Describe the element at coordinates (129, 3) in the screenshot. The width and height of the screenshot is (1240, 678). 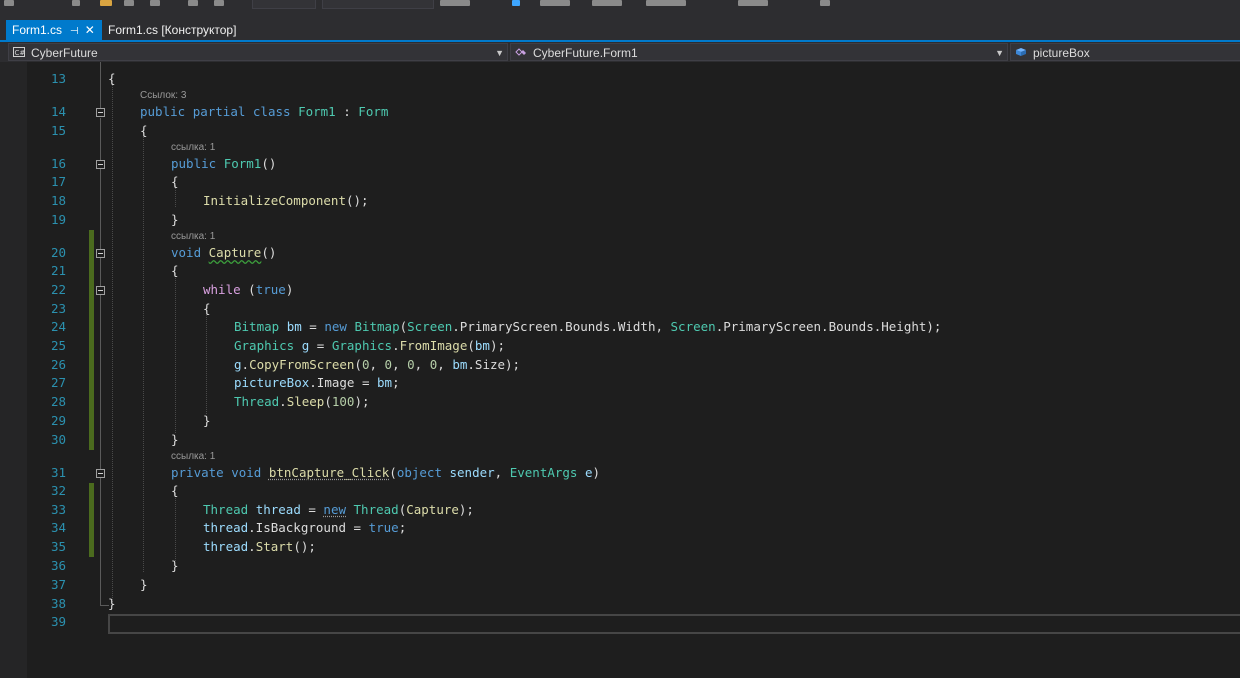
I see `save-icon` at that location.